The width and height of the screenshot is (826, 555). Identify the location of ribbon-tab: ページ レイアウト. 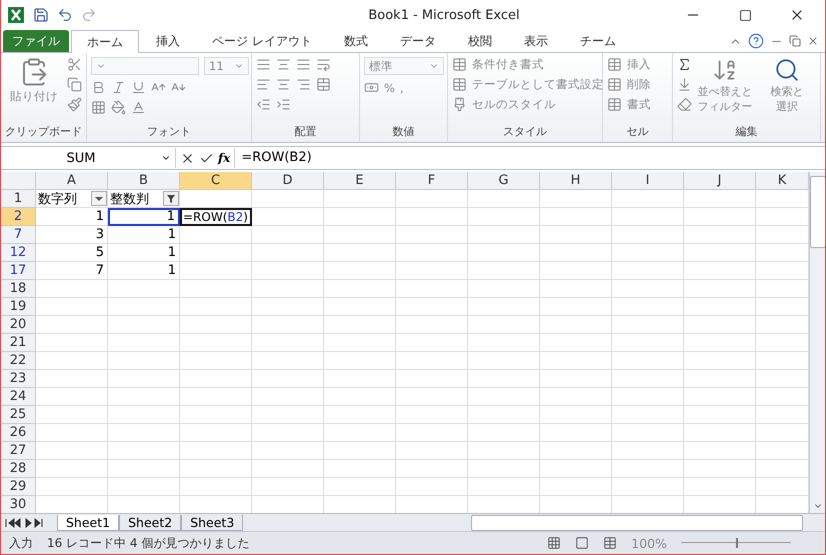
(262, 41).